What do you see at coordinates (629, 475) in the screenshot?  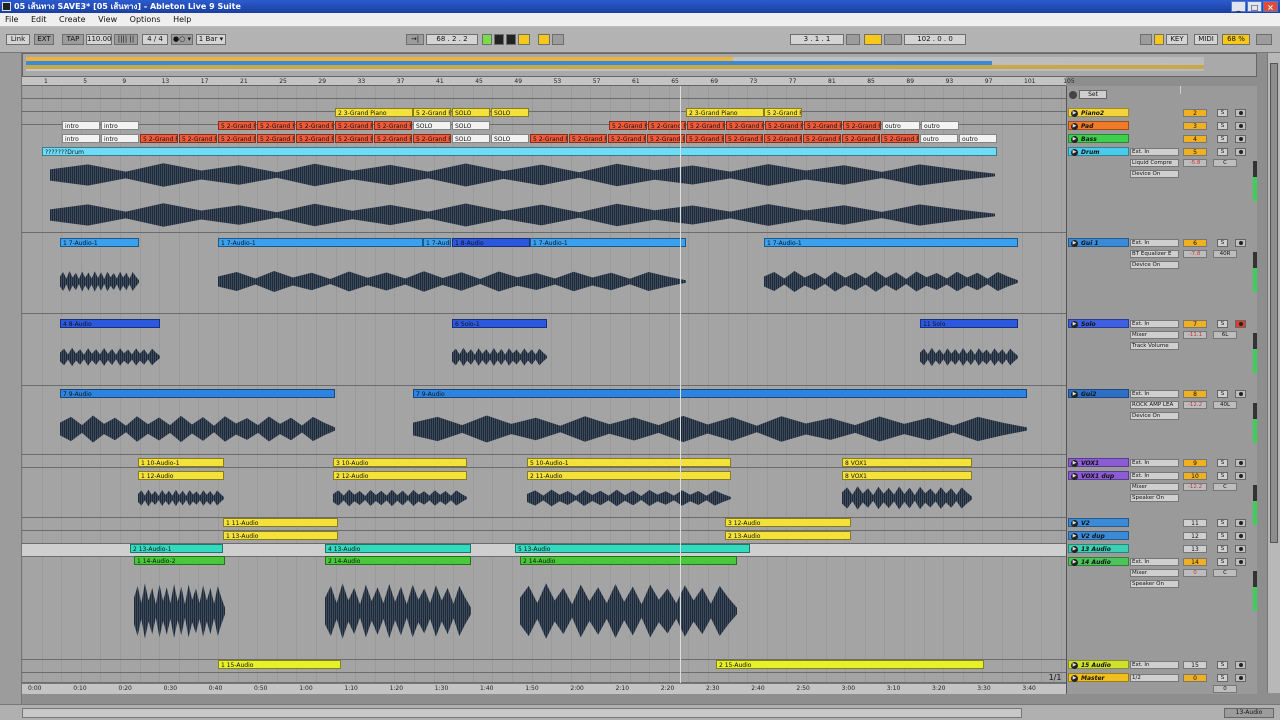 I see `clip: 2 11-Audio` at bounding box center [629, 475].